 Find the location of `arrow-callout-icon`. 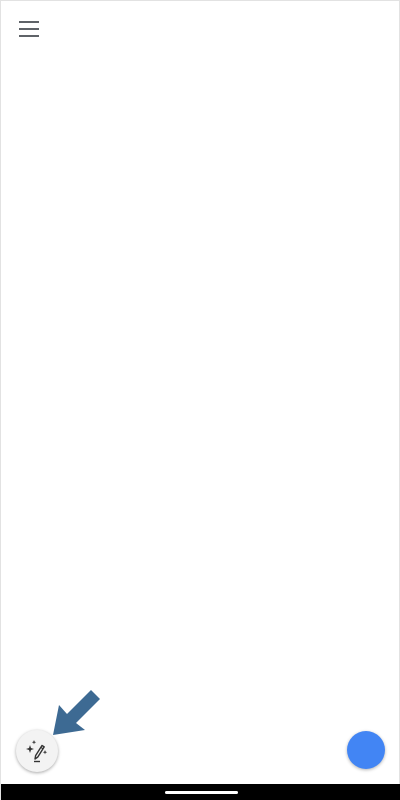

arrow-callout-icon is located at coordinates (76, 712).